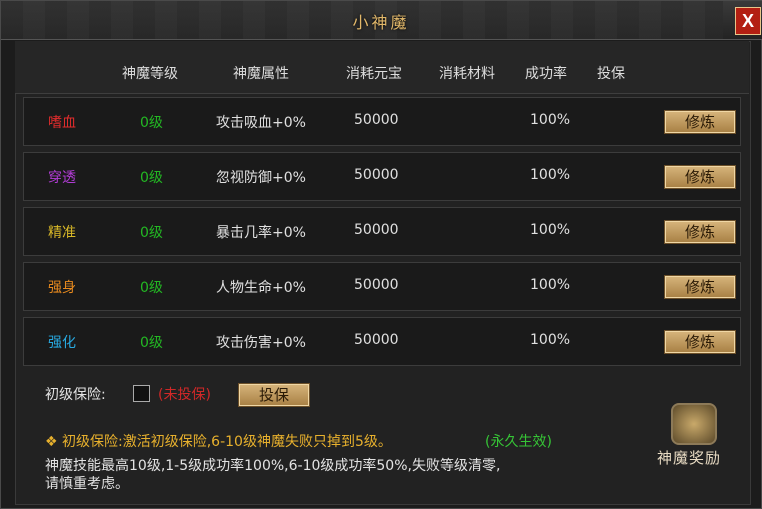 The height and width of the screenshot is (509, 762). I want to click on row-attr: 攻击吸血+0%, so click(261, 123).